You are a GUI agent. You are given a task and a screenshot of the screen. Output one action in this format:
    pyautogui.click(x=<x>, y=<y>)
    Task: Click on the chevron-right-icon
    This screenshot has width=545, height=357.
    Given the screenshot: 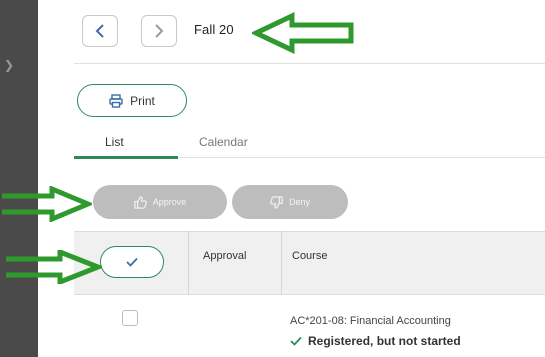 What is the action you would take?
    pyautogui.click(x=159, y=31)
    